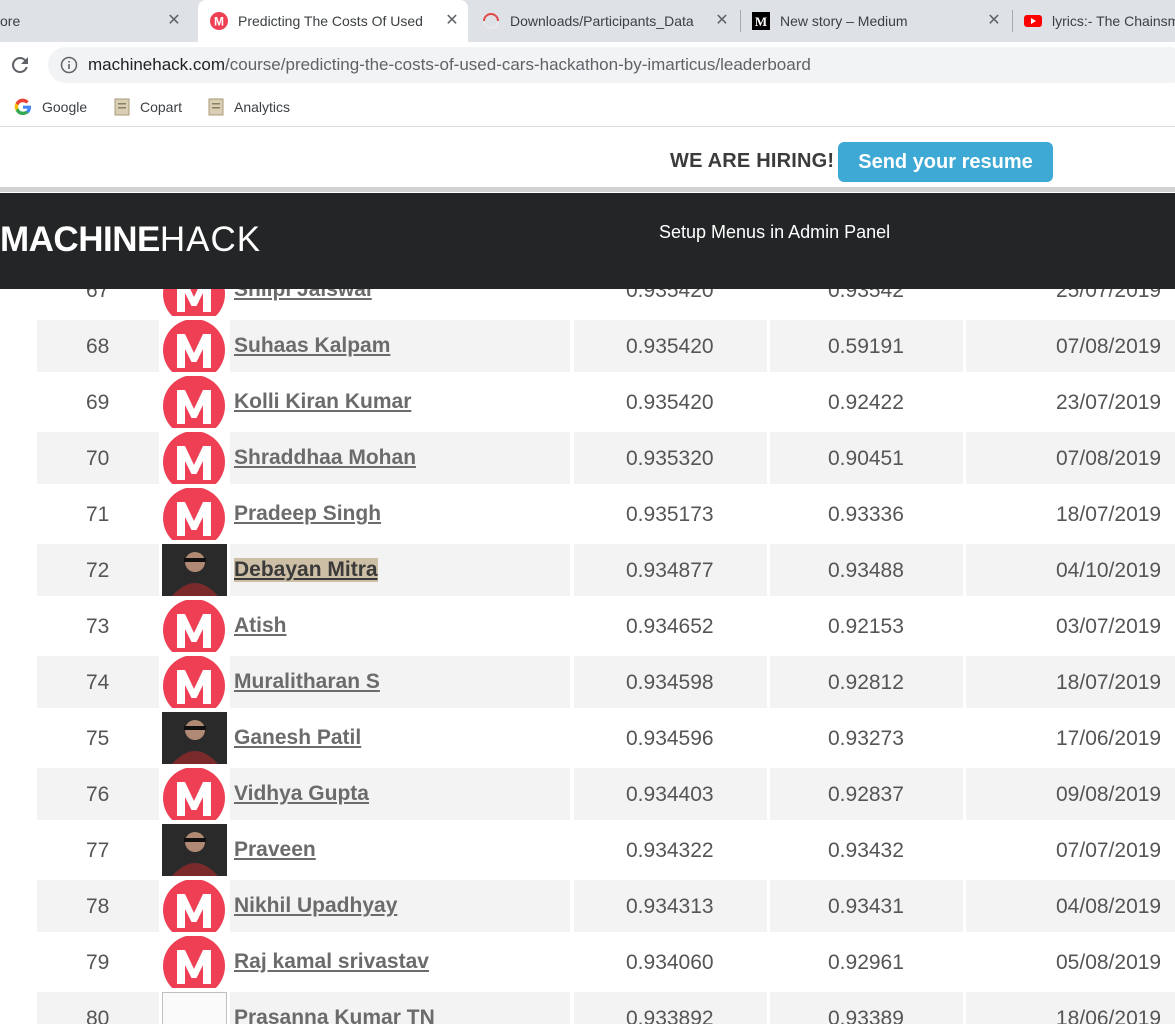 This screenshot has height=1024, width=1175. Describe the element at coordinates (1109, 1015) in the screenshot. I see `submission-date: 18/06/2019` at that location.